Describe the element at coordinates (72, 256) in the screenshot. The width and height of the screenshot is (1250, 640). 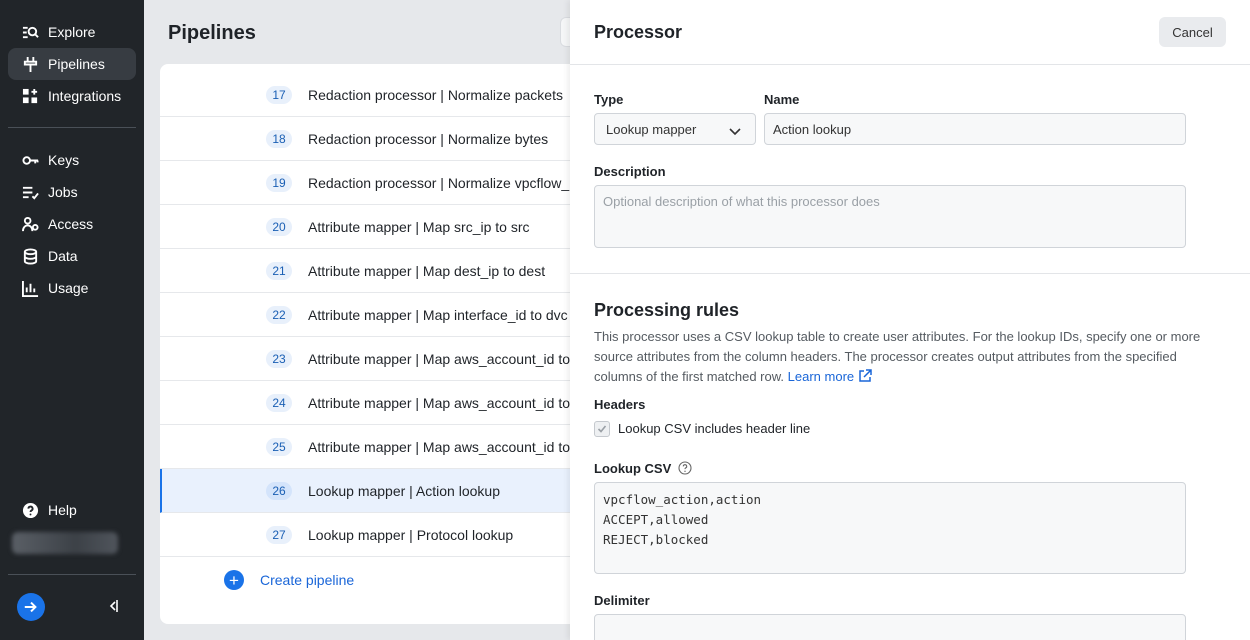
I see `sidebar-item-data: Data` at that location.